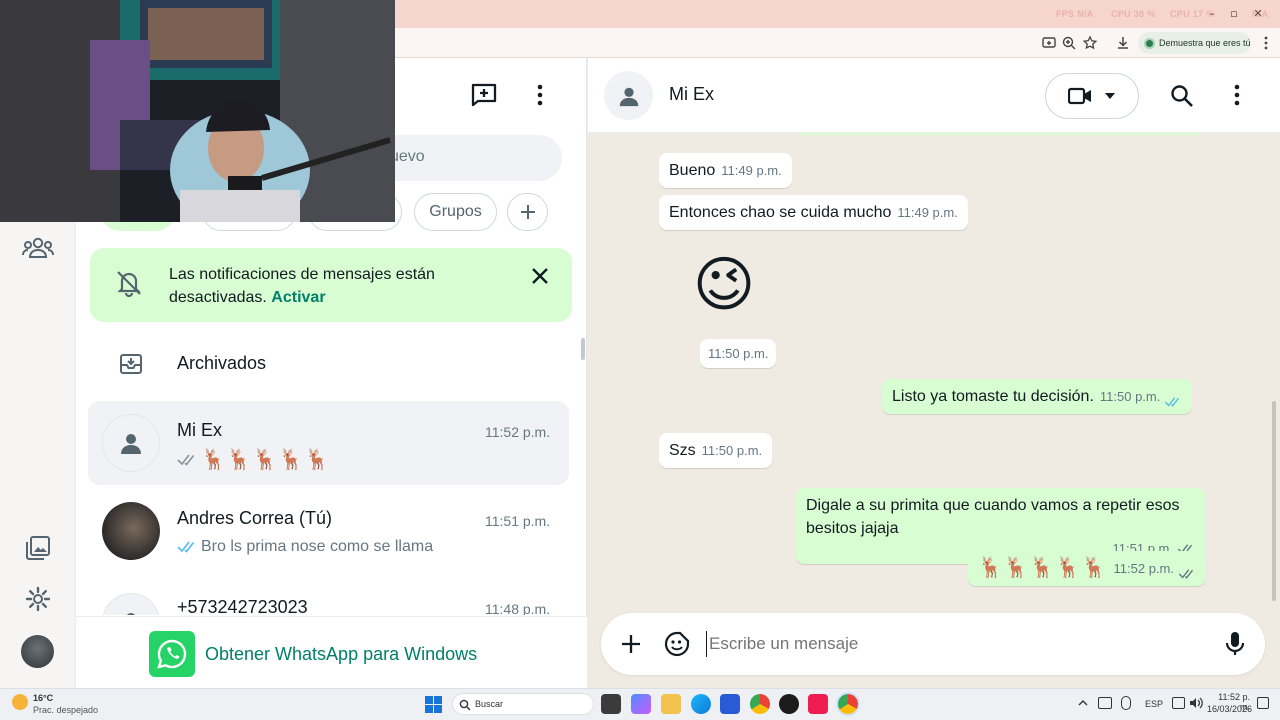  I want to click on chat-item-mi-ex: Mi Ex 11:52 p.m. 🦌🦌🦌🦌🦌, so click(328, 443).